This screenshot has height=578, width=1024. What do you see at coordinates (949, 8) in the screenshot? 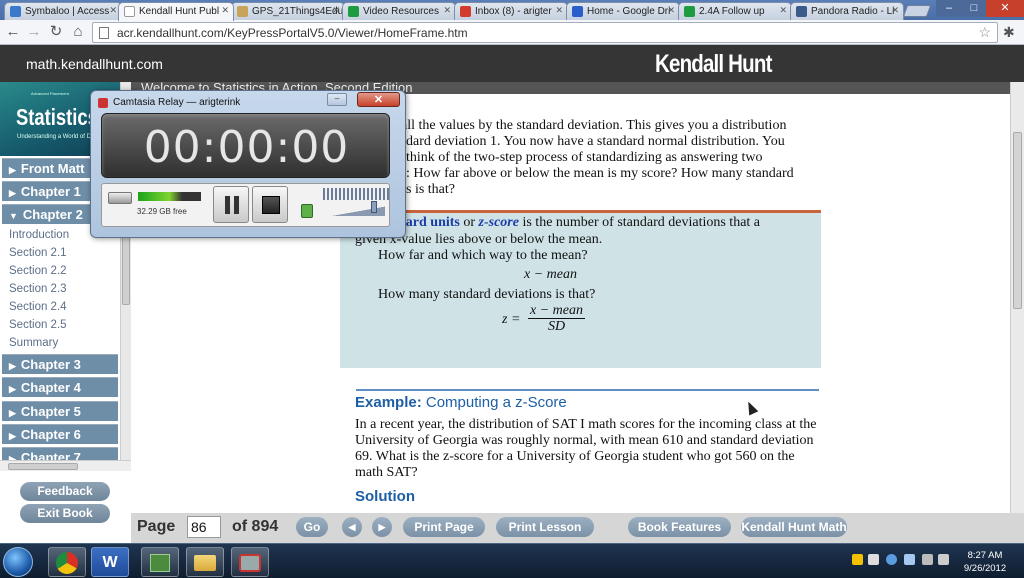
I see `minimize-button: –` at bounding box center [949, 8].